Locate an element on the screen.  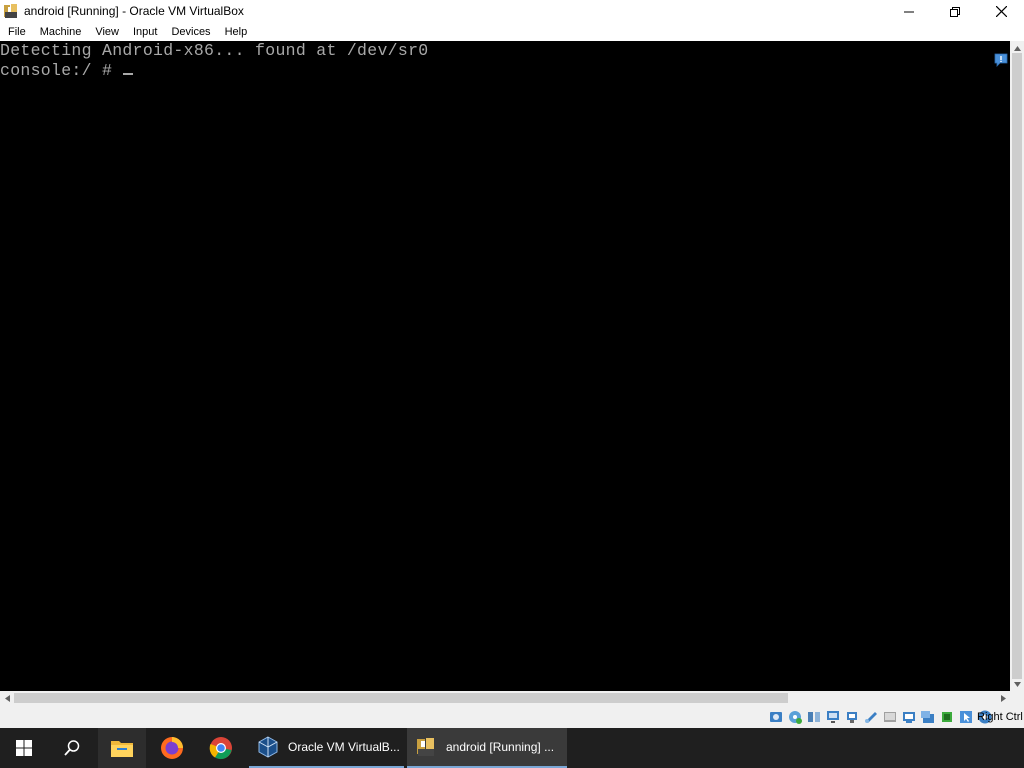
chevron-right-icon is located at coordinates (1003, 698).